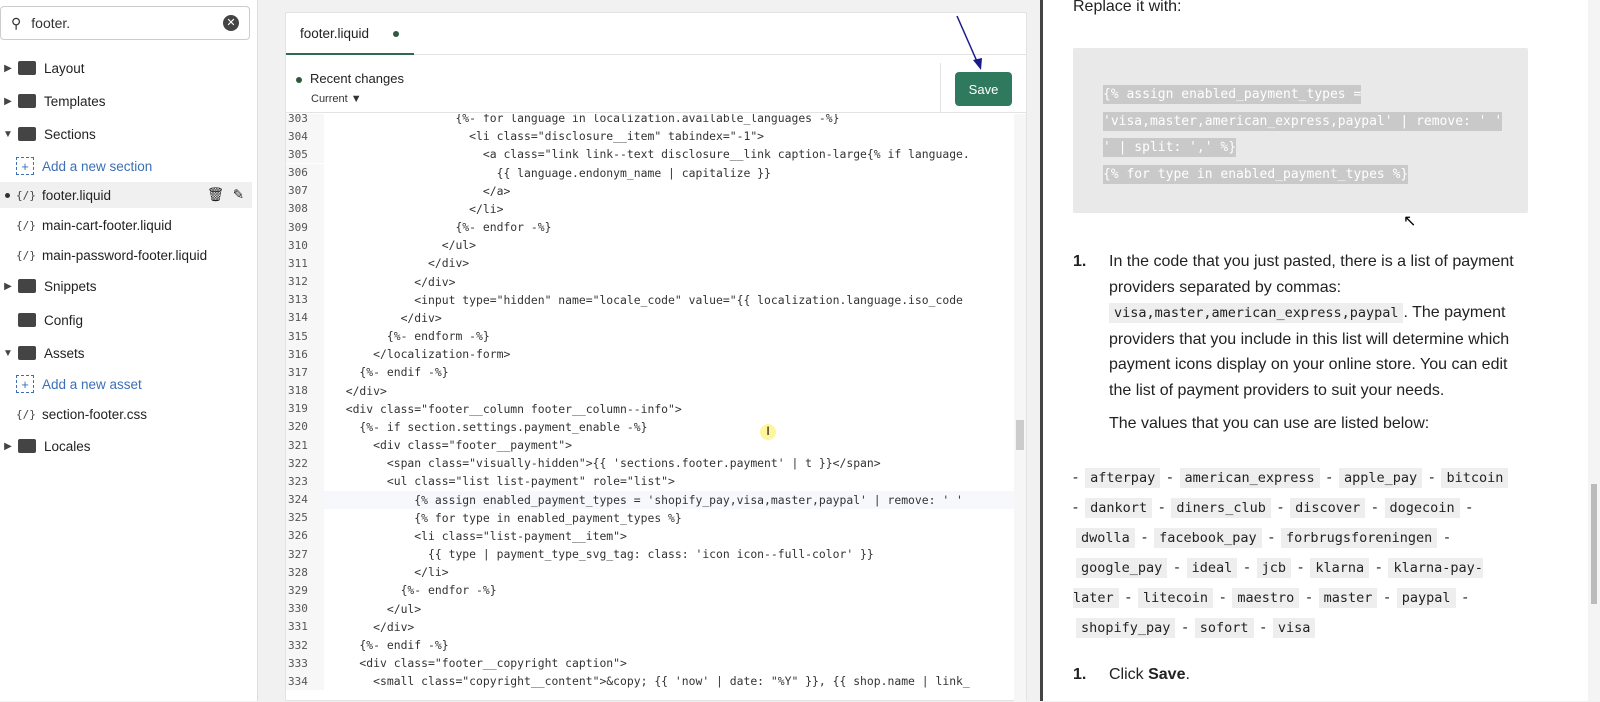 The height and width of the screenshot is (702, 1600). Describe the element at coordinates (238, 195) in the screenshot. I see `pencil-icon: ✎` at that location.